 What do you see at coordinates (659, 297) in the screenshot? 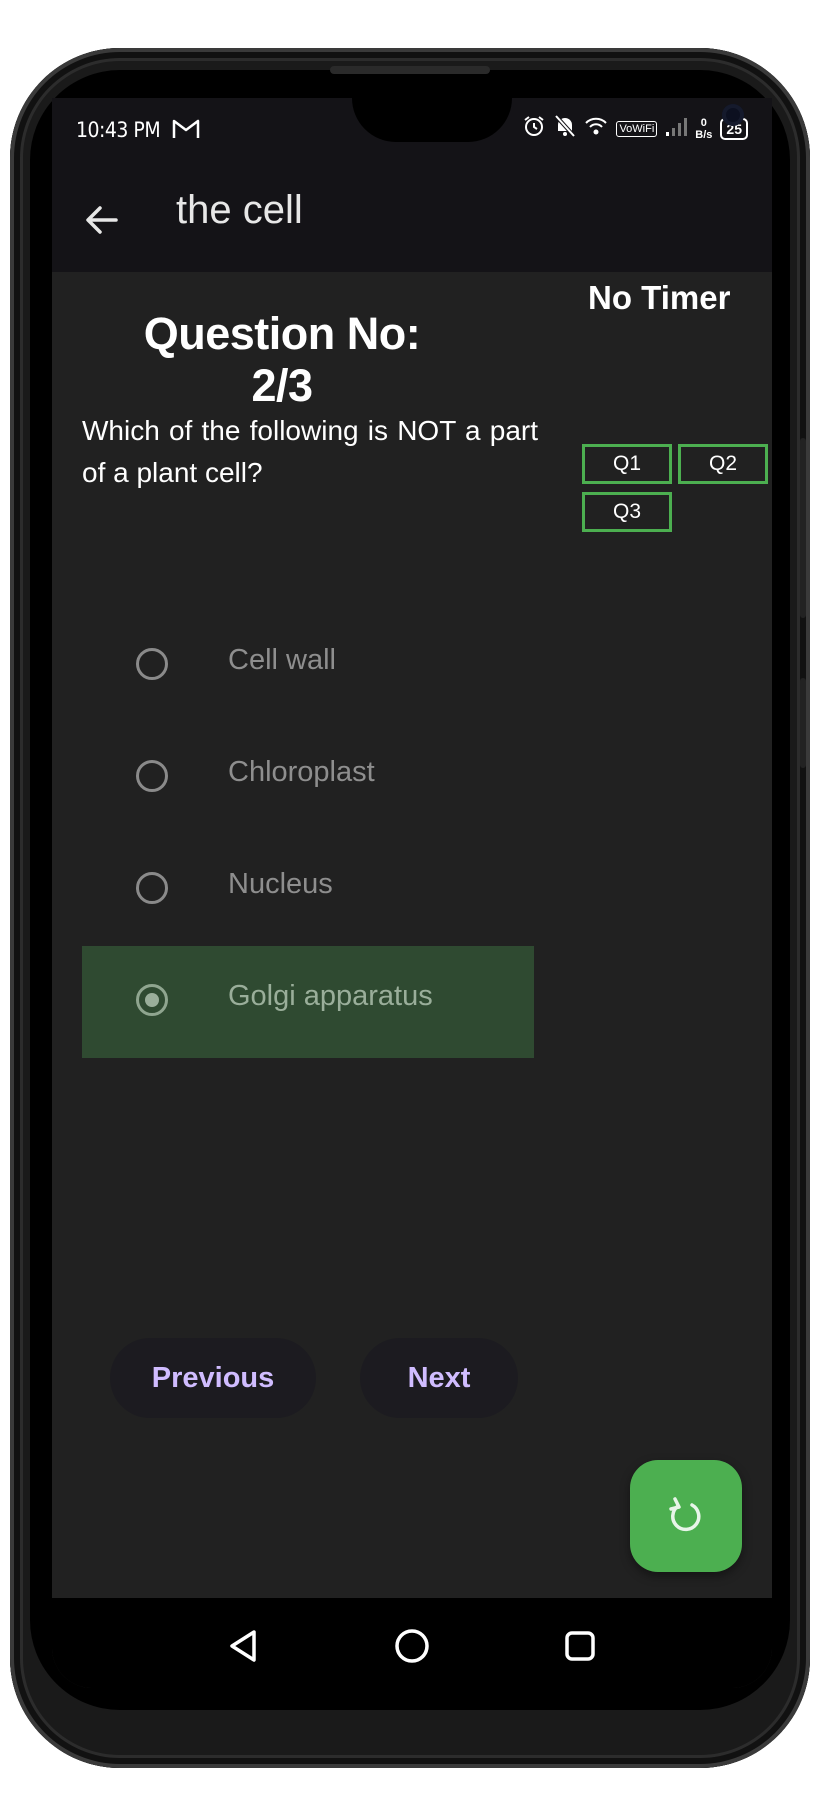
I see `timer-label: No Timer` at bounding box center [659, 297].